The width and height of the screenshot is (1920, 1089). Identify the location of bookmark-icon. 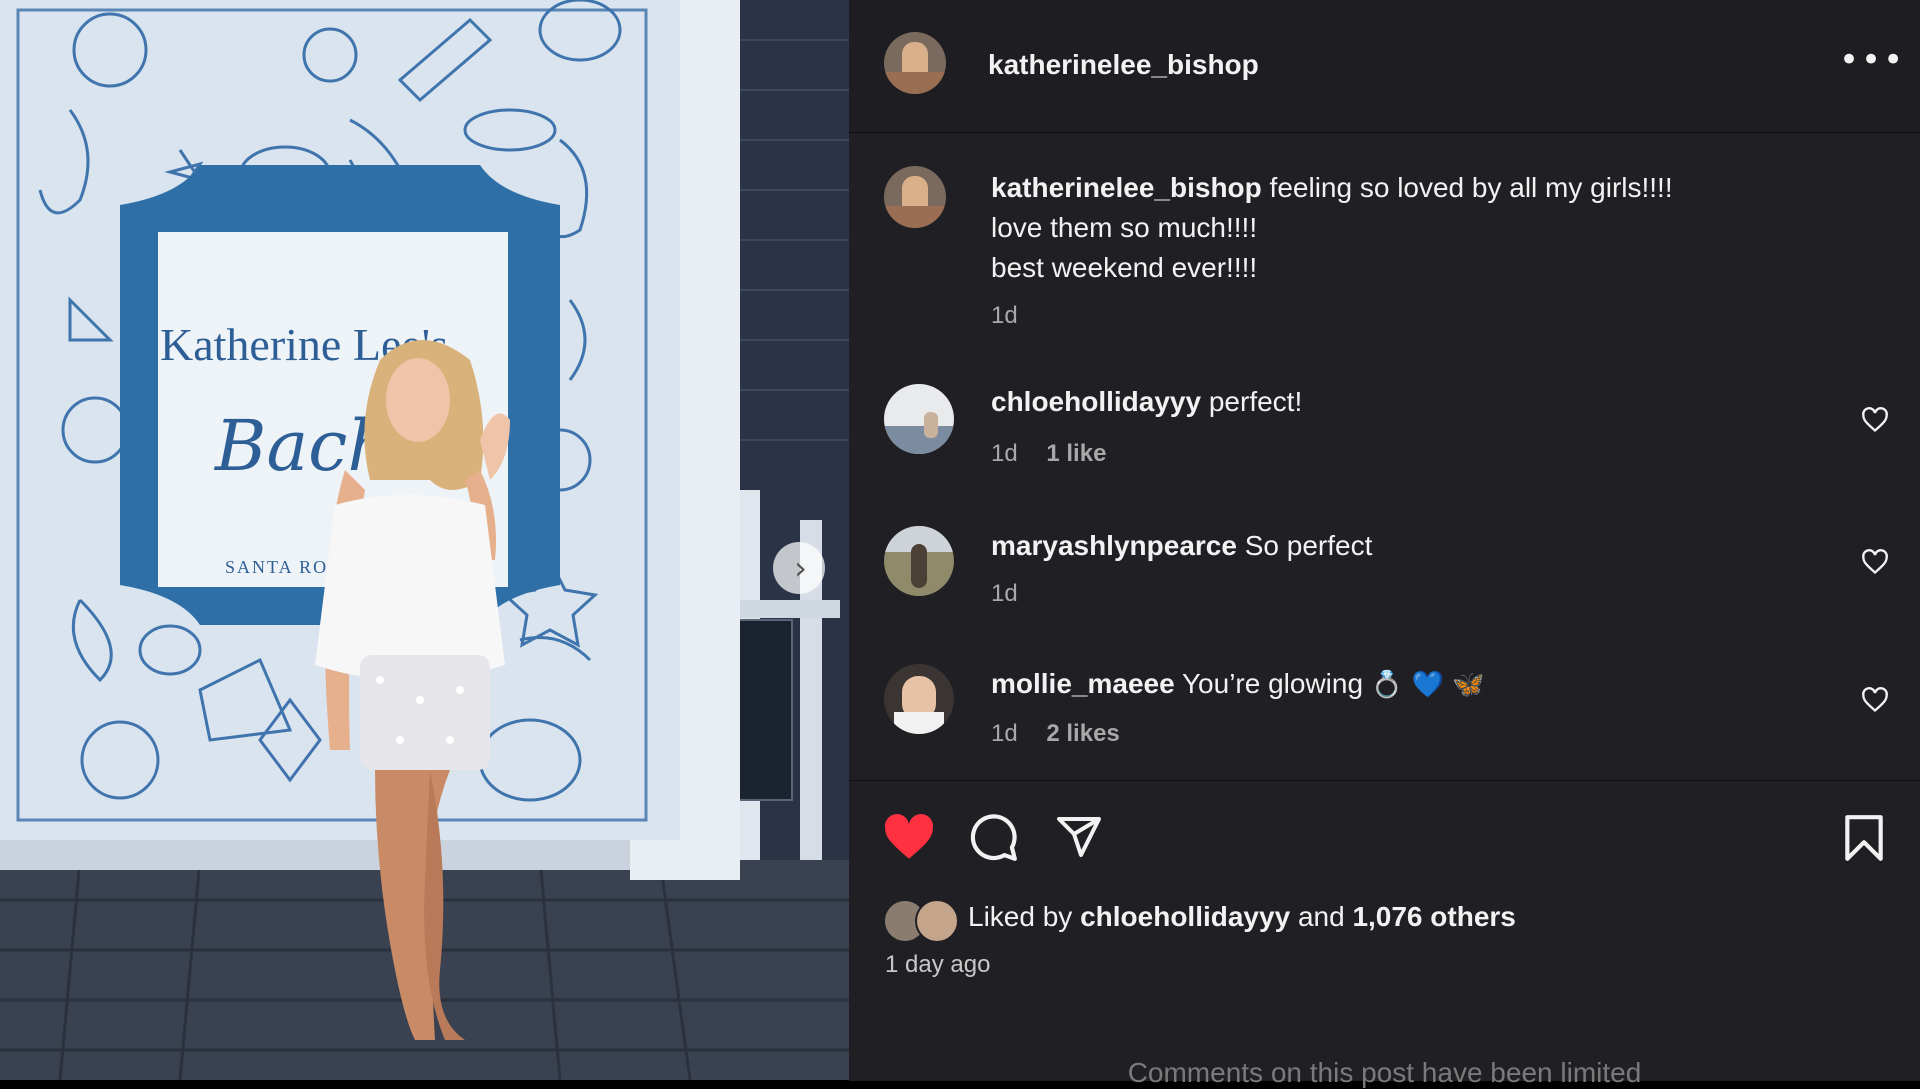
(1864, 838).